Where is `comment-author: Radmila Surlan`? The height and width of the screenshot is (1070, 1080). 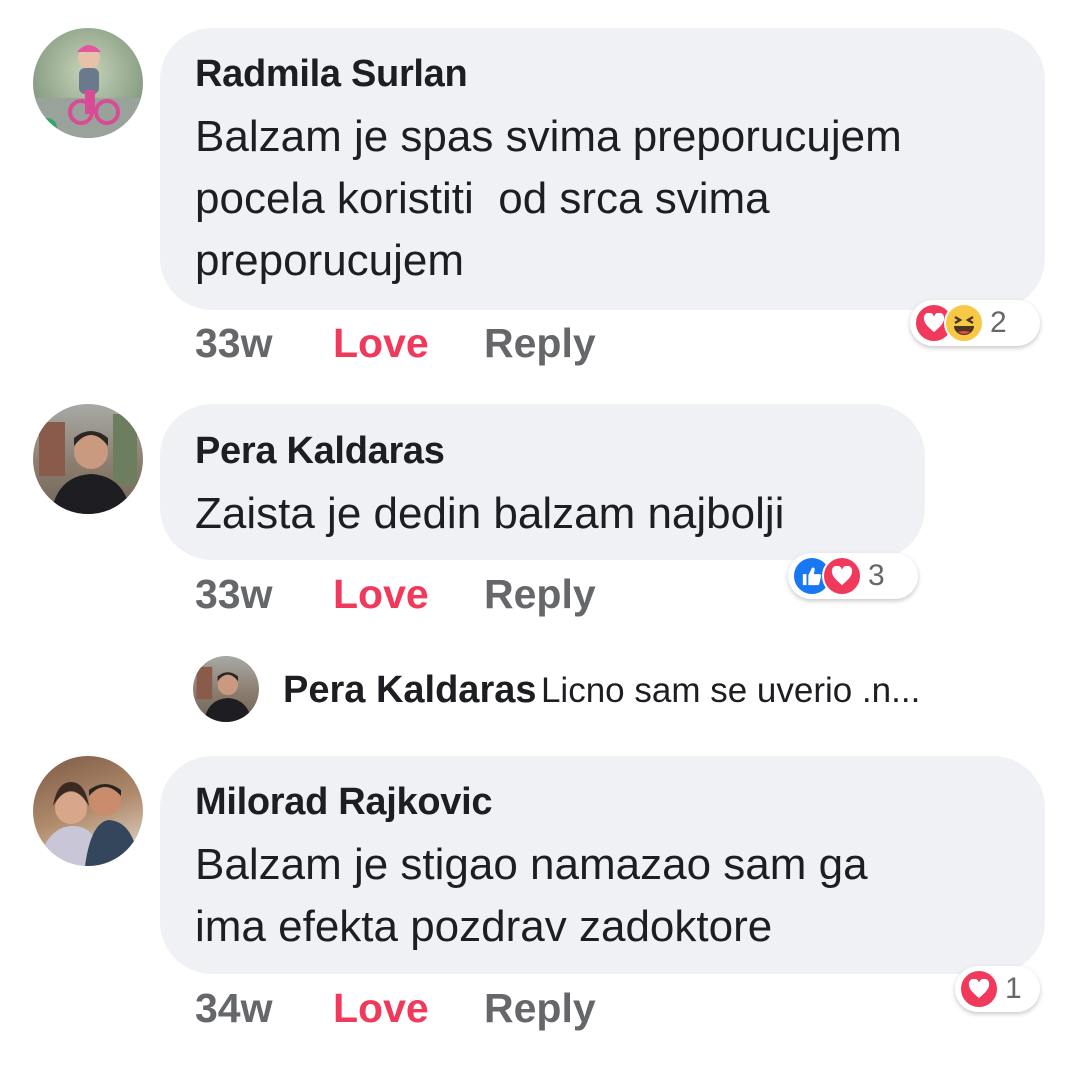
comment-author: Radmila Surlan is located at coordinates (331, 74).